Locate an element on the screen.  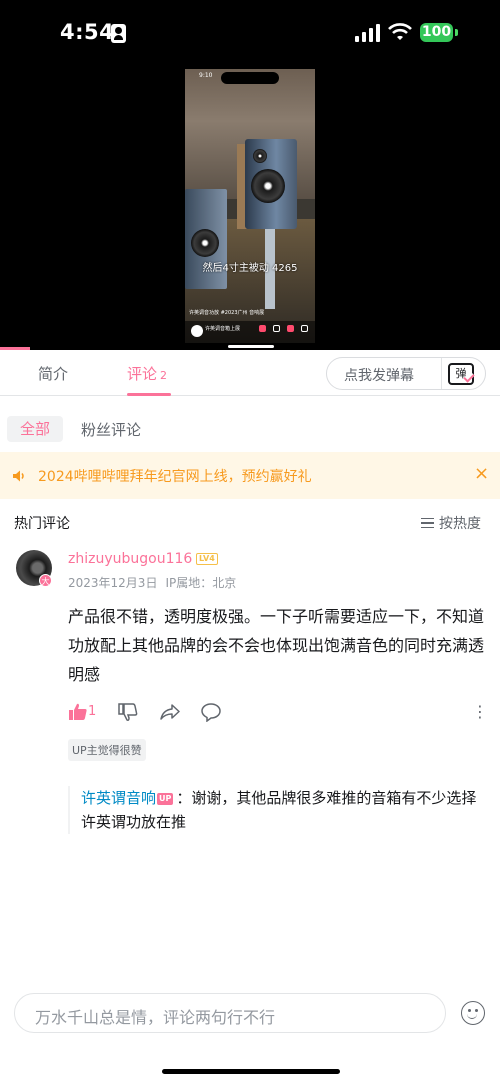
tab-intro: 简介 is located at coordinates (53, 373).